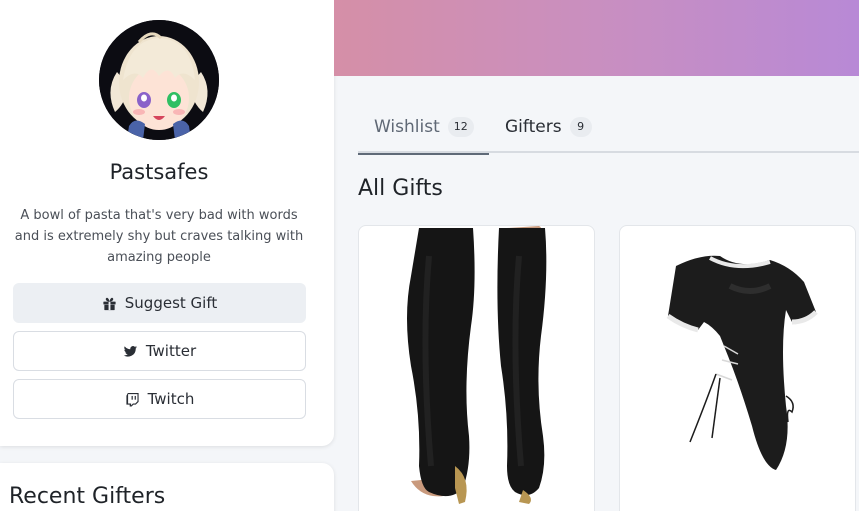 This screenshot has width=859, height=511. Describe the element at coordinates (742, 362) in the screenshot. I see `top-image-icon` at that location.